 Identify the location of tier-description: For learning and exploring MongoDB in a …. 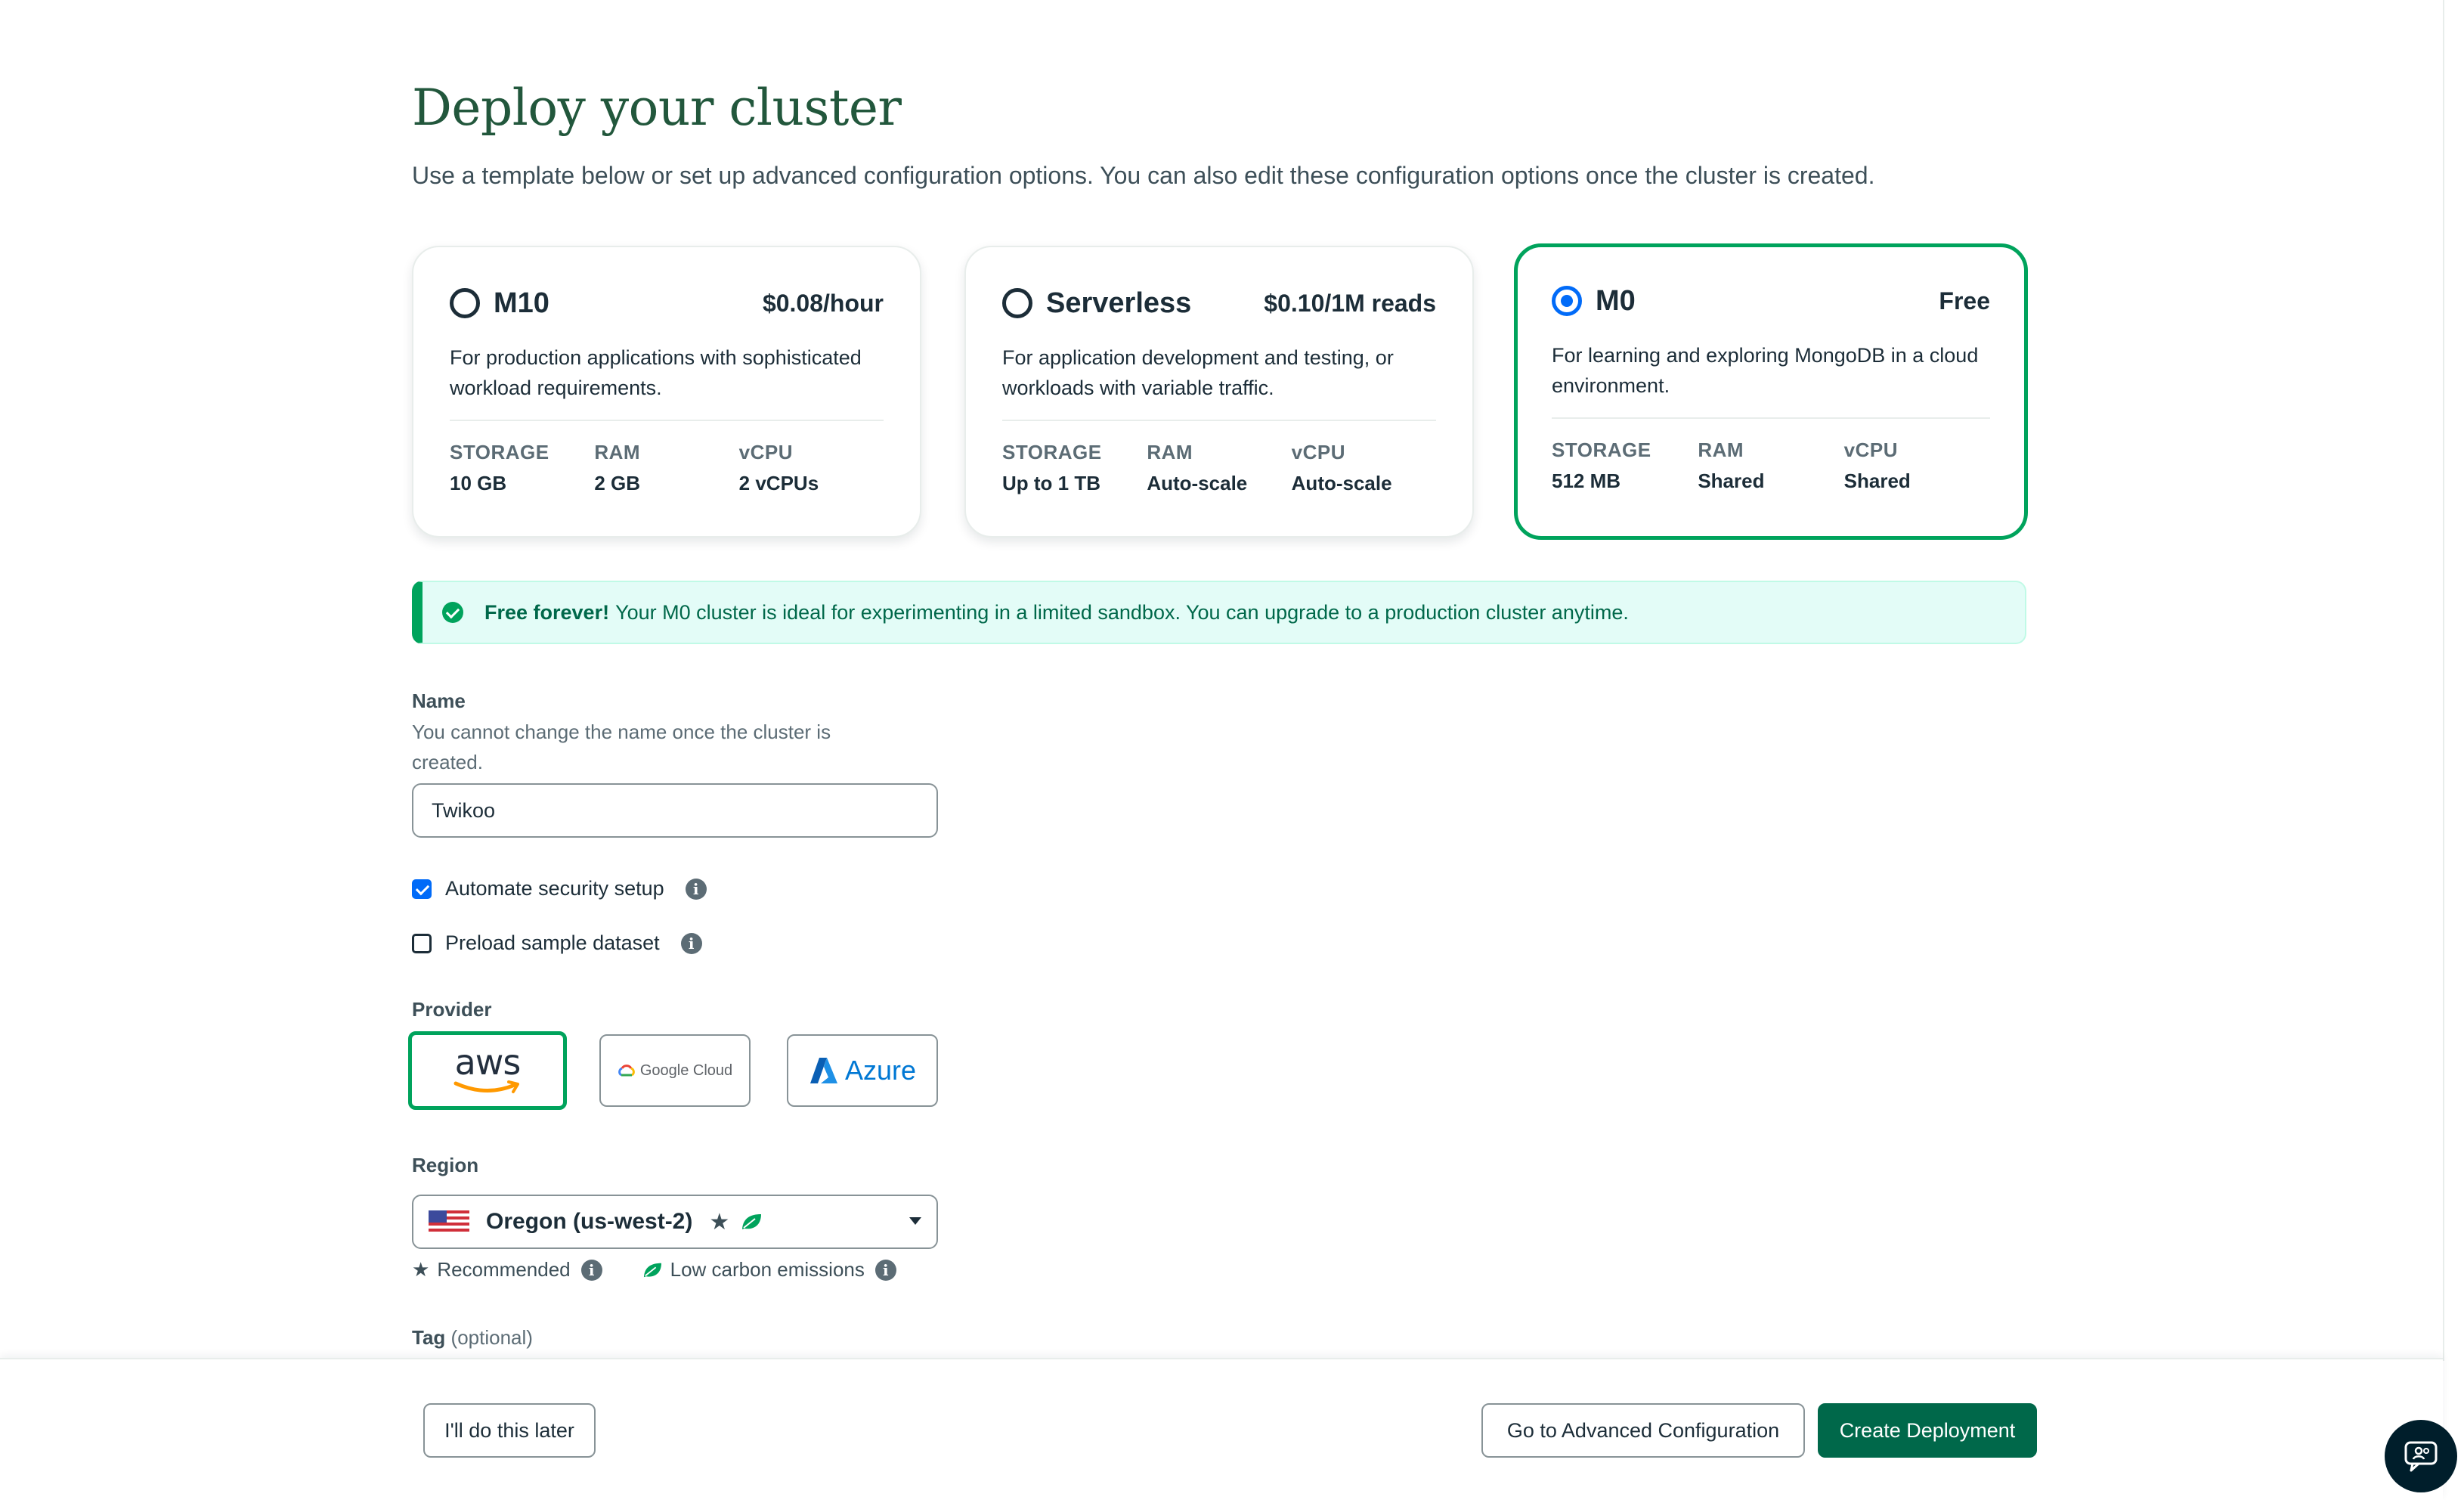
(1765, 370).